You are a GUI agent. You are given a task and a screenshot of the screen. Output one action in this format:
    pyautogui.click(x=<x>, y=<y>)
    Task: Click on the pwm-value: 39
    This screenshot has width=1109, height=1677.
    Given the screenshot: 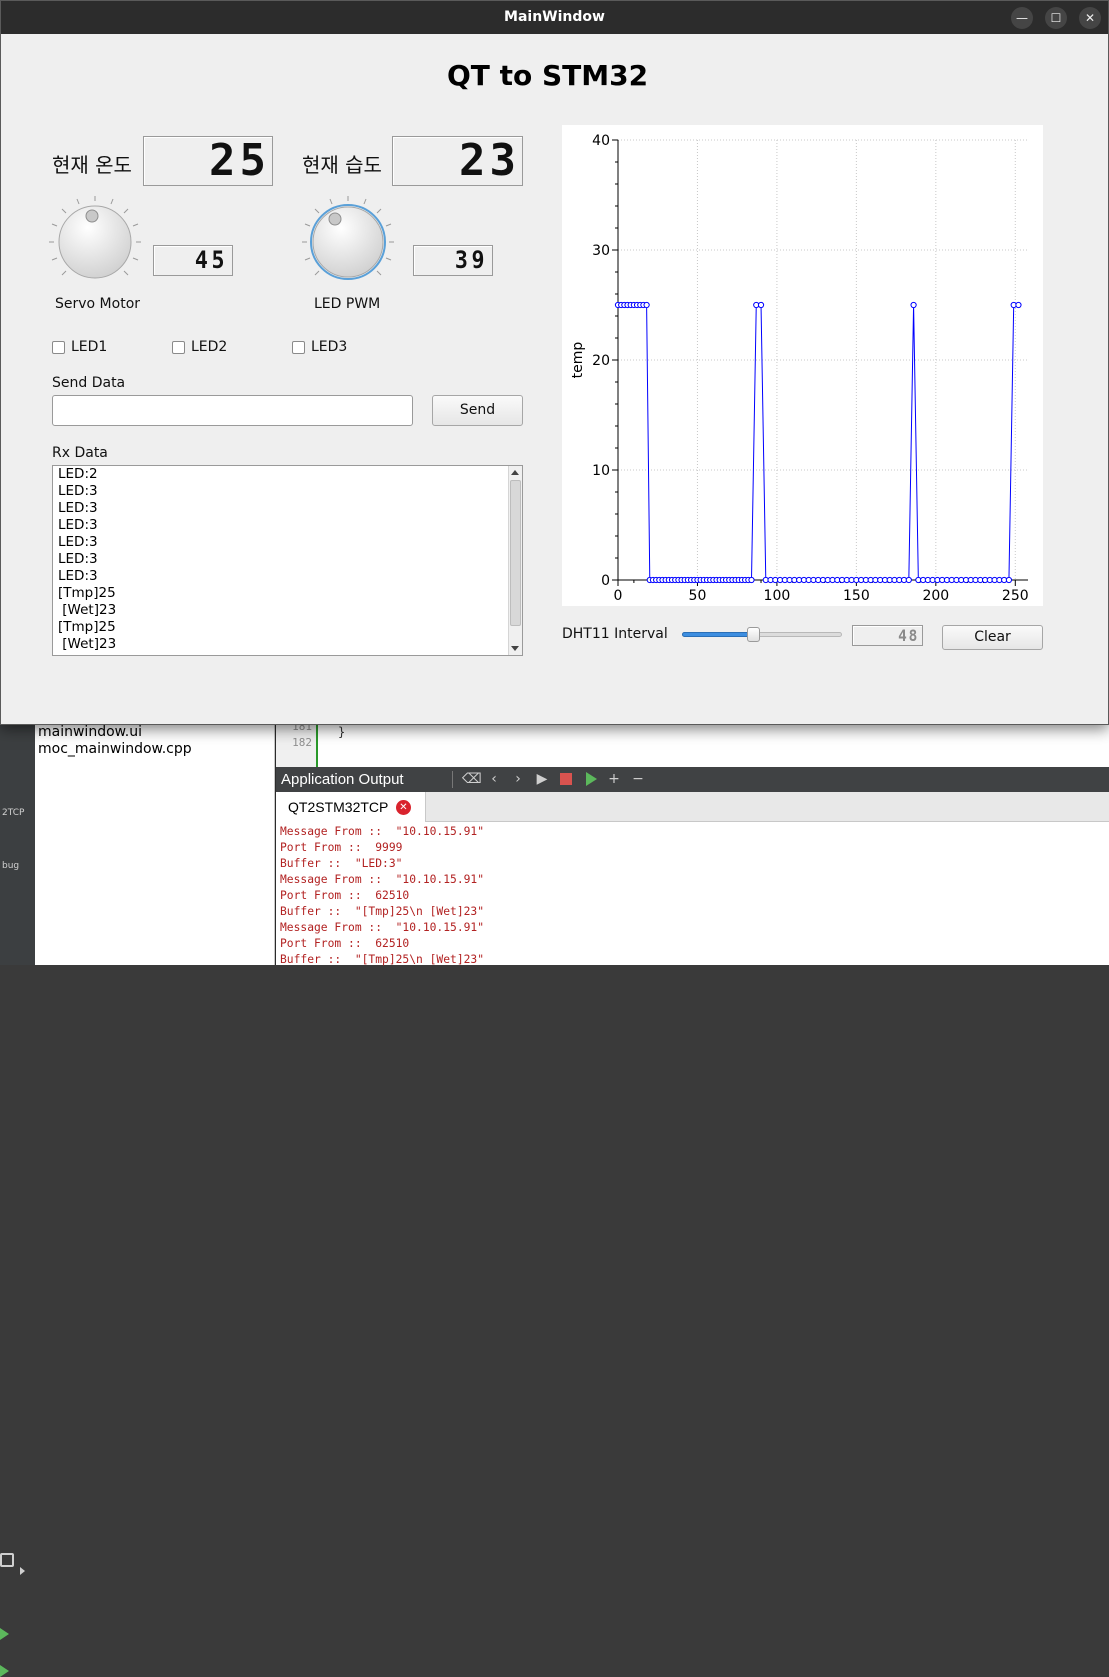 What is the action you would take?
    pyautogui.click(x=471, y=260)
    